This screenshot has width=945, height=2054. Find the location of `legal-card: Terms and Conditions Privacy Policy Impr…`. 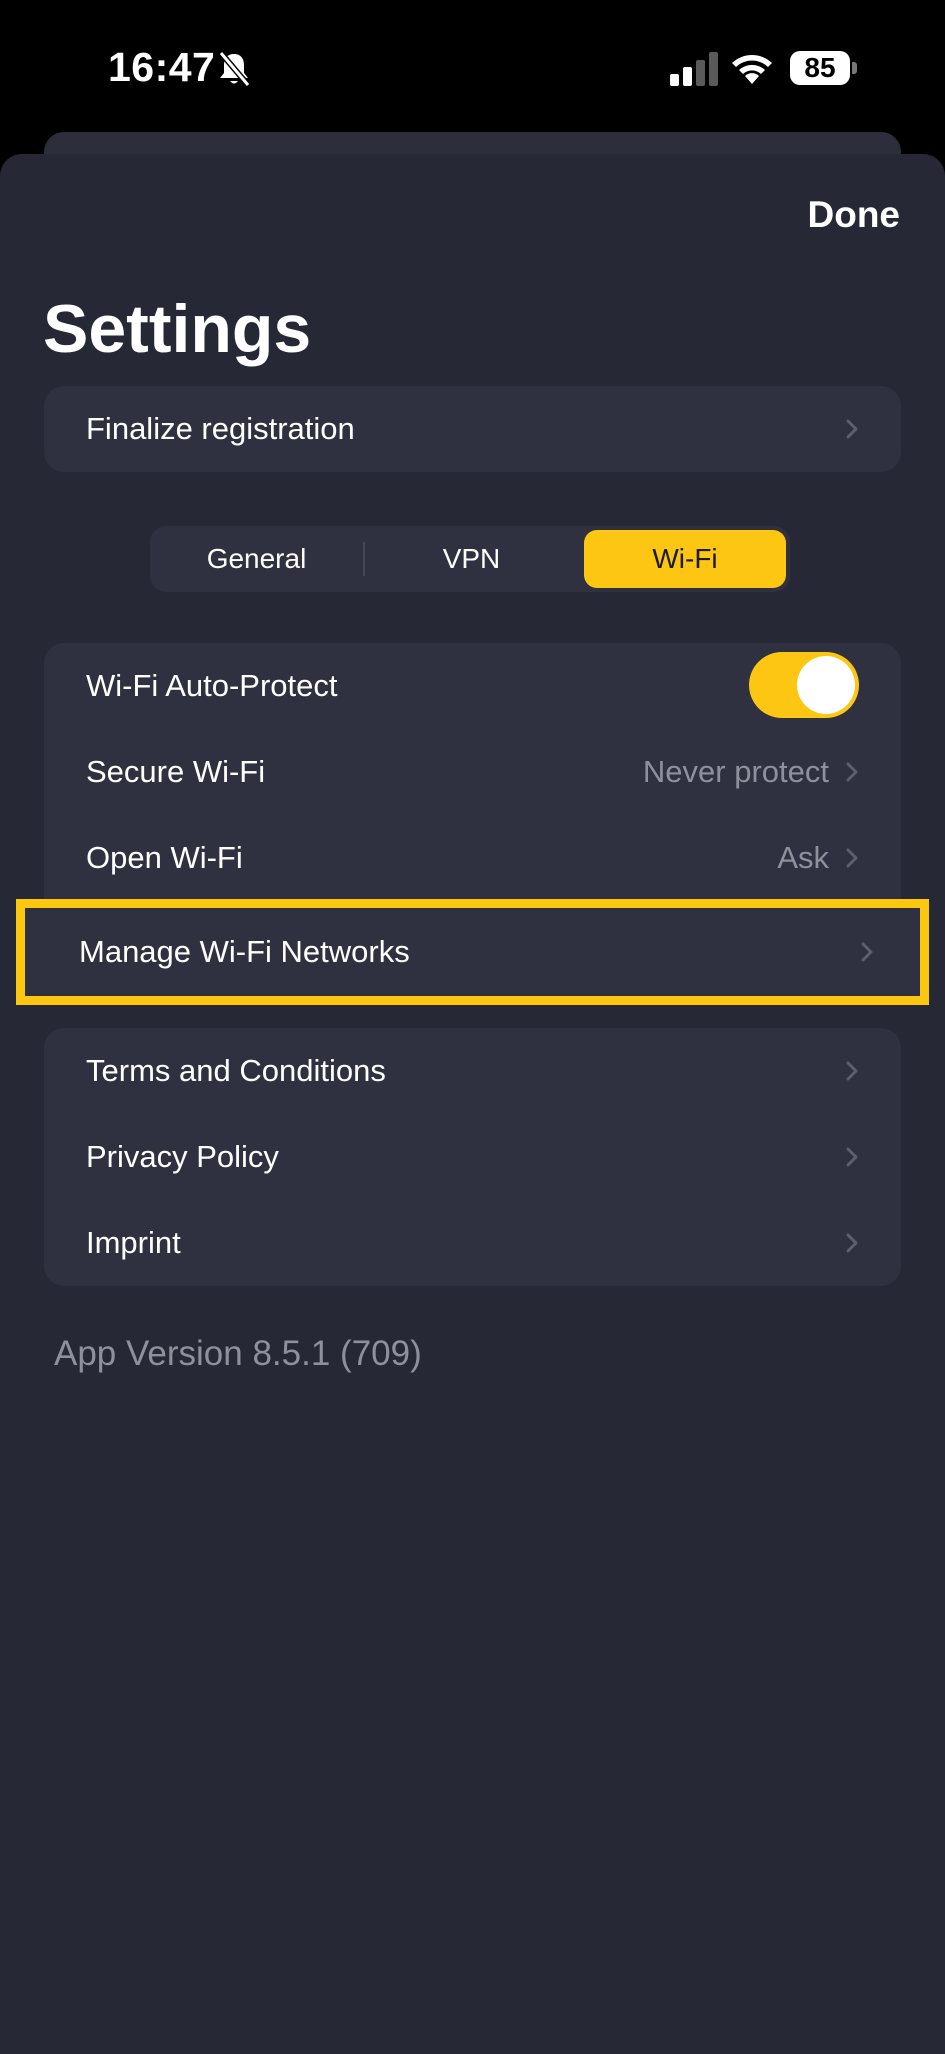

legal-card: Terms and Conditions Privacy Policy Impr… is located at coordinates (472, 1157).